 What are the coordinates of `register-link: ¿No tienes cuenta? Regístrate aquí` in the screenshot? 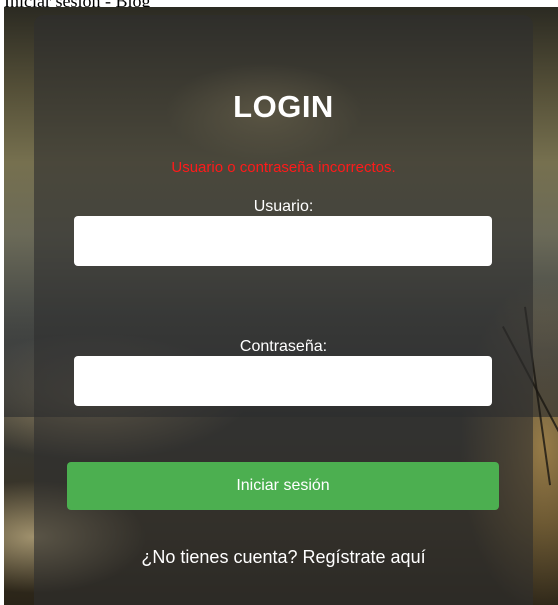 It's located at (283, 557).